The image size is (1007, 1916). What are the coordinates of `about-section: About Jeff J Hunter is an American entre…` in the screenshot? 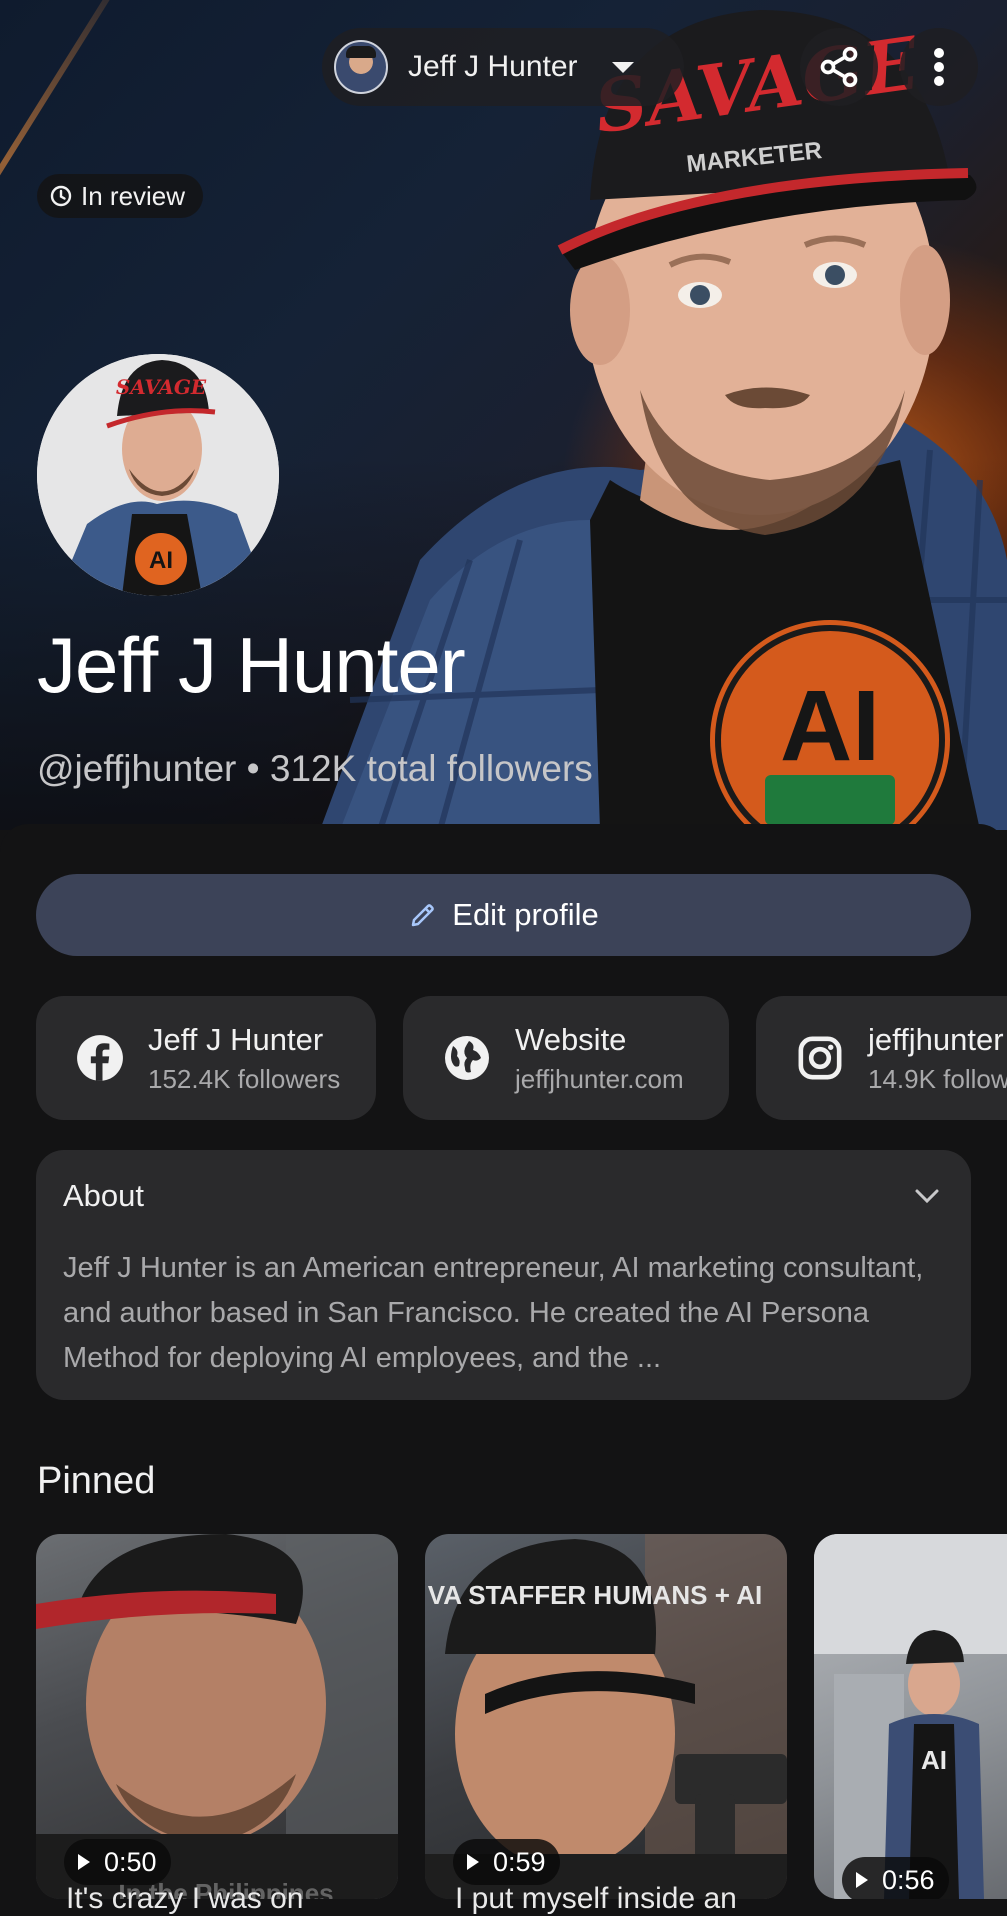 It's located at (503, 1275).